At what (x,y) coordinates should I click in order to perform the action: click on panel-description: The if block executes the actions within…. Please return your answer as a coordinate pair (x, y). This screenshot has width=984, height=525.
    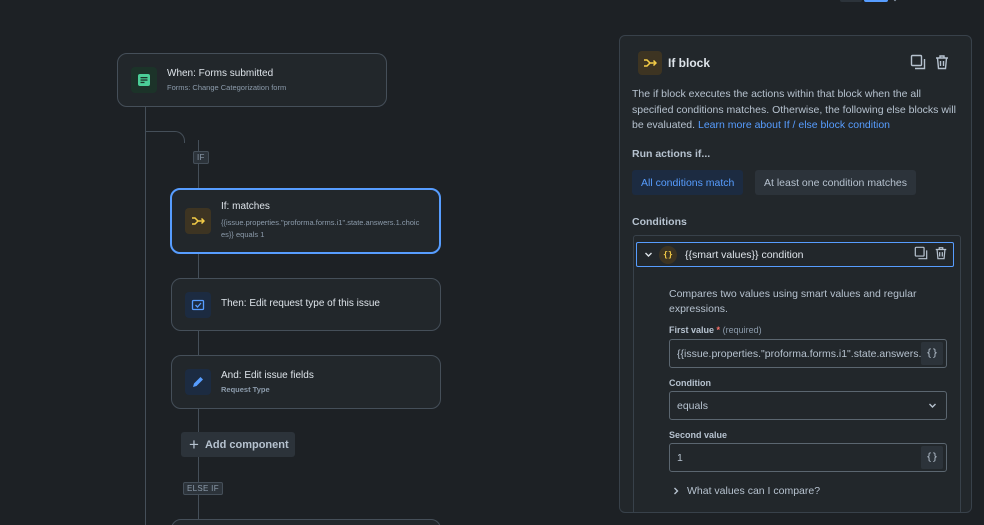
    Looking at the image, I should click on (797, 110).